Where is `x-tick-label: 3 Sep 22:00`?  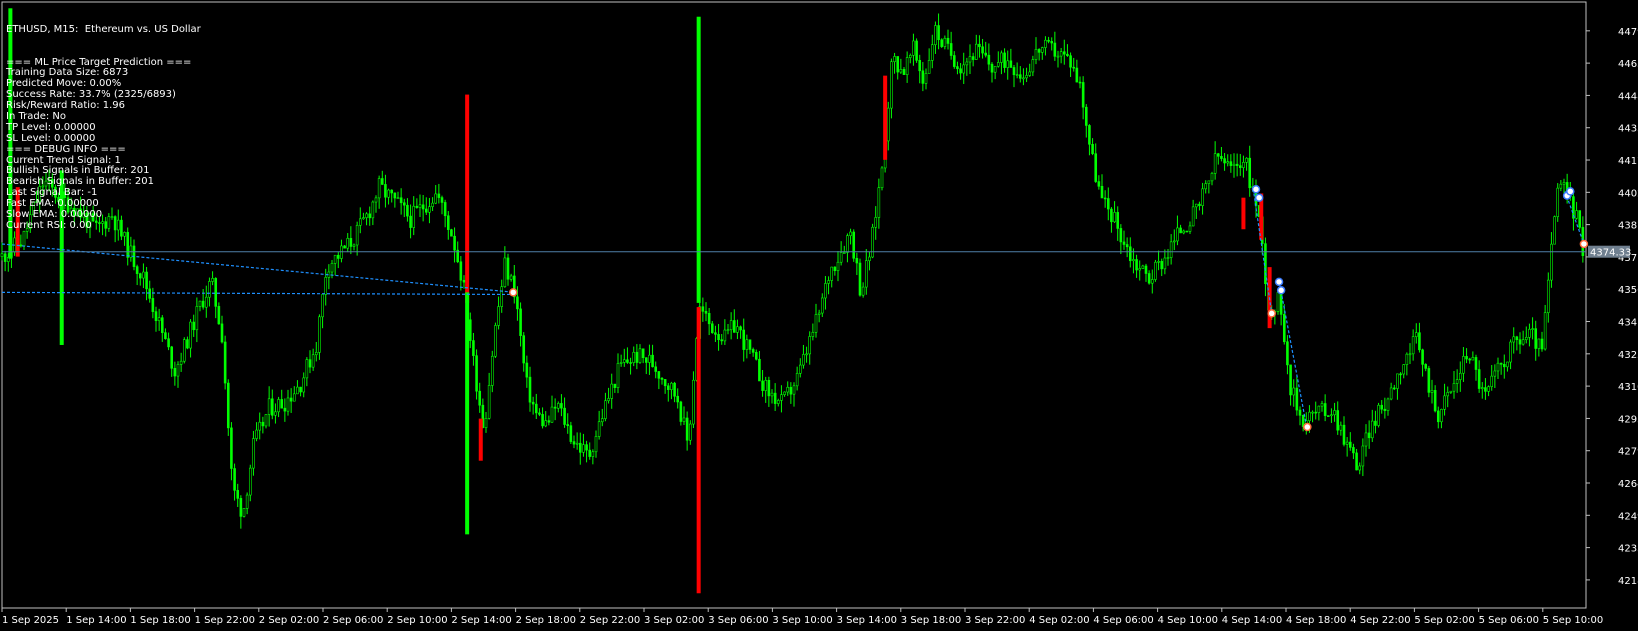 x-tick-label: 3 Sep 22:00 is located at coordinates (995, 620).